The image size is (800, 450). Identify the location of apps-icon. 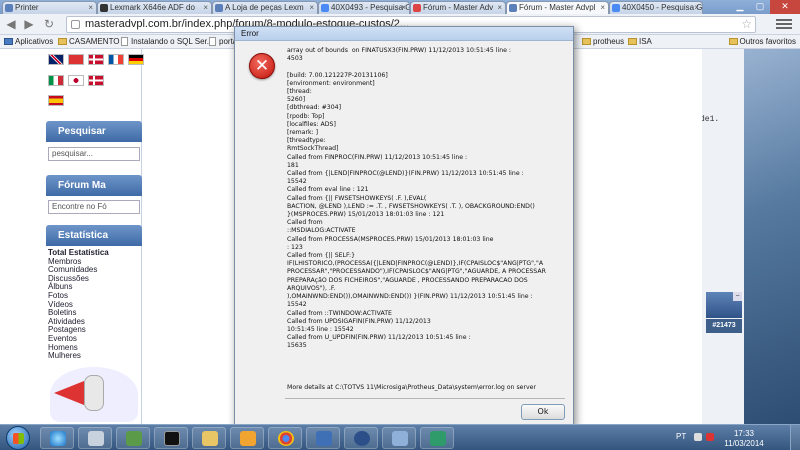
(8, 41).